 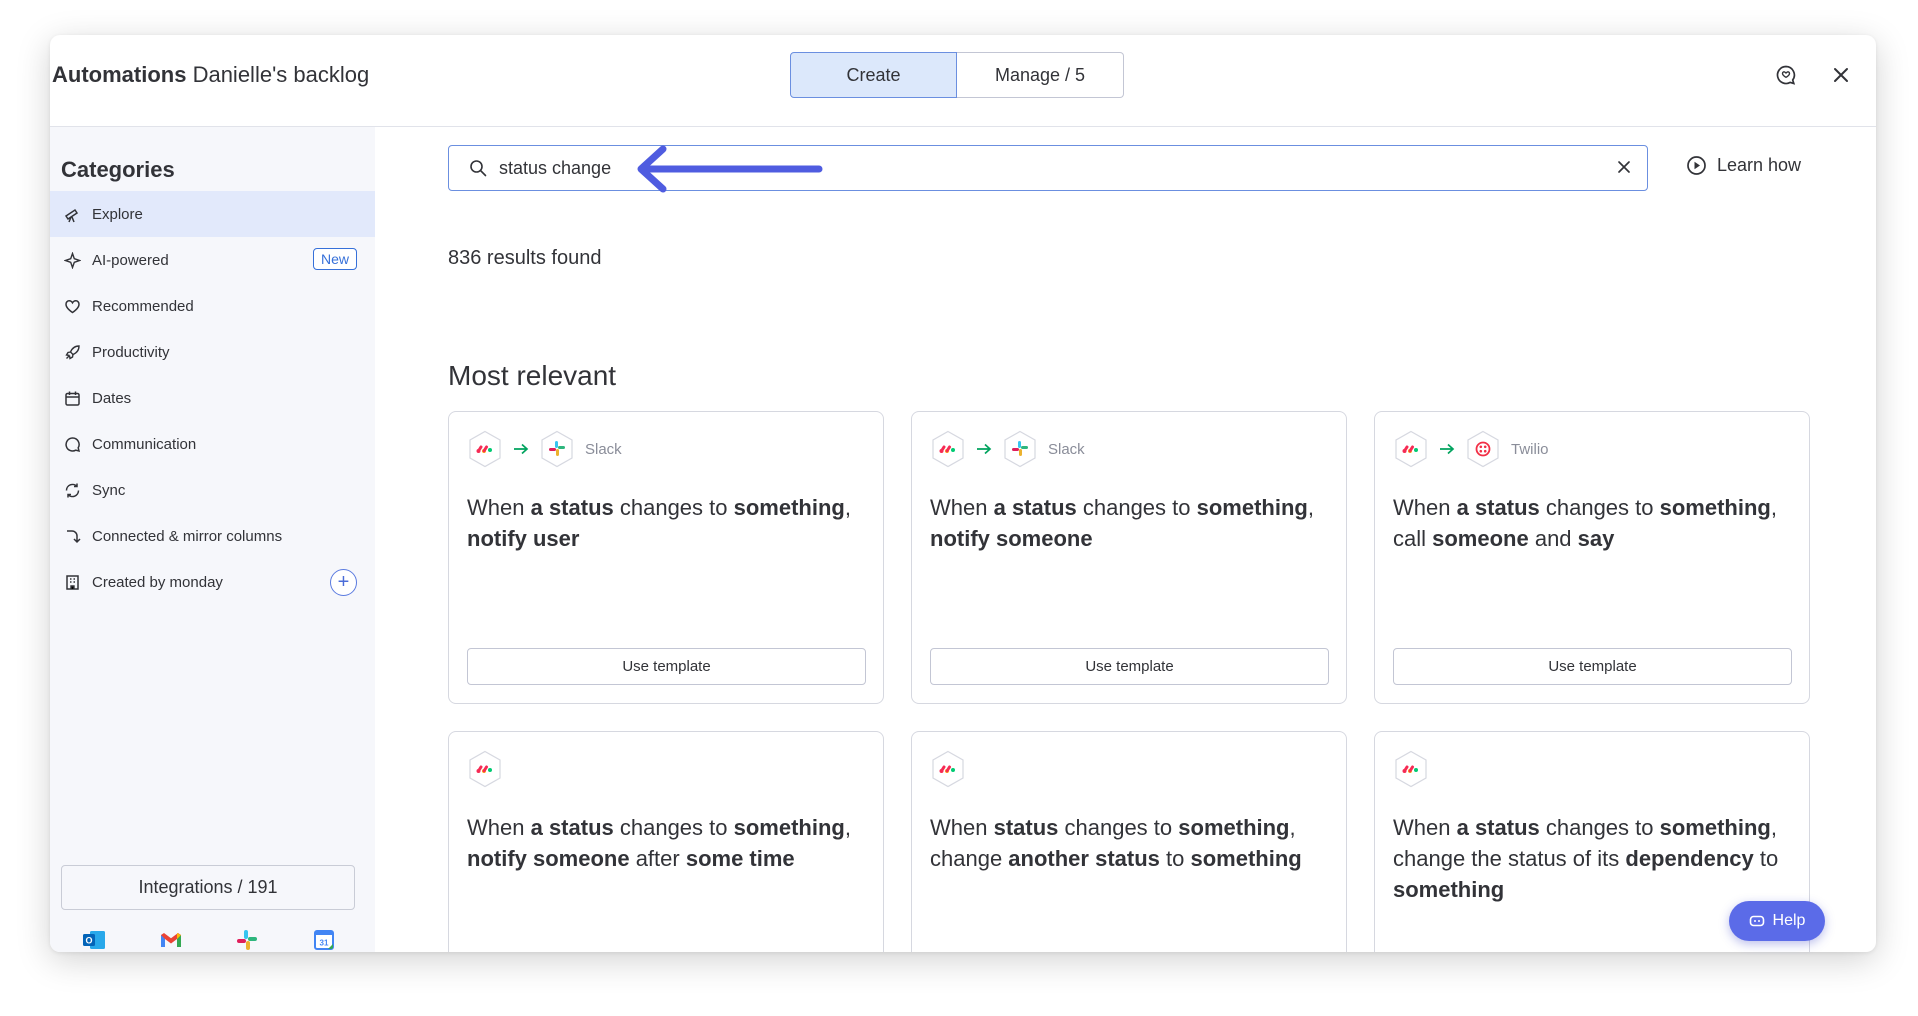 What do you see at coordinates (1696, 165) in the screenshot?
I see `play-circle-icon` at bounding box center [1696, 165].